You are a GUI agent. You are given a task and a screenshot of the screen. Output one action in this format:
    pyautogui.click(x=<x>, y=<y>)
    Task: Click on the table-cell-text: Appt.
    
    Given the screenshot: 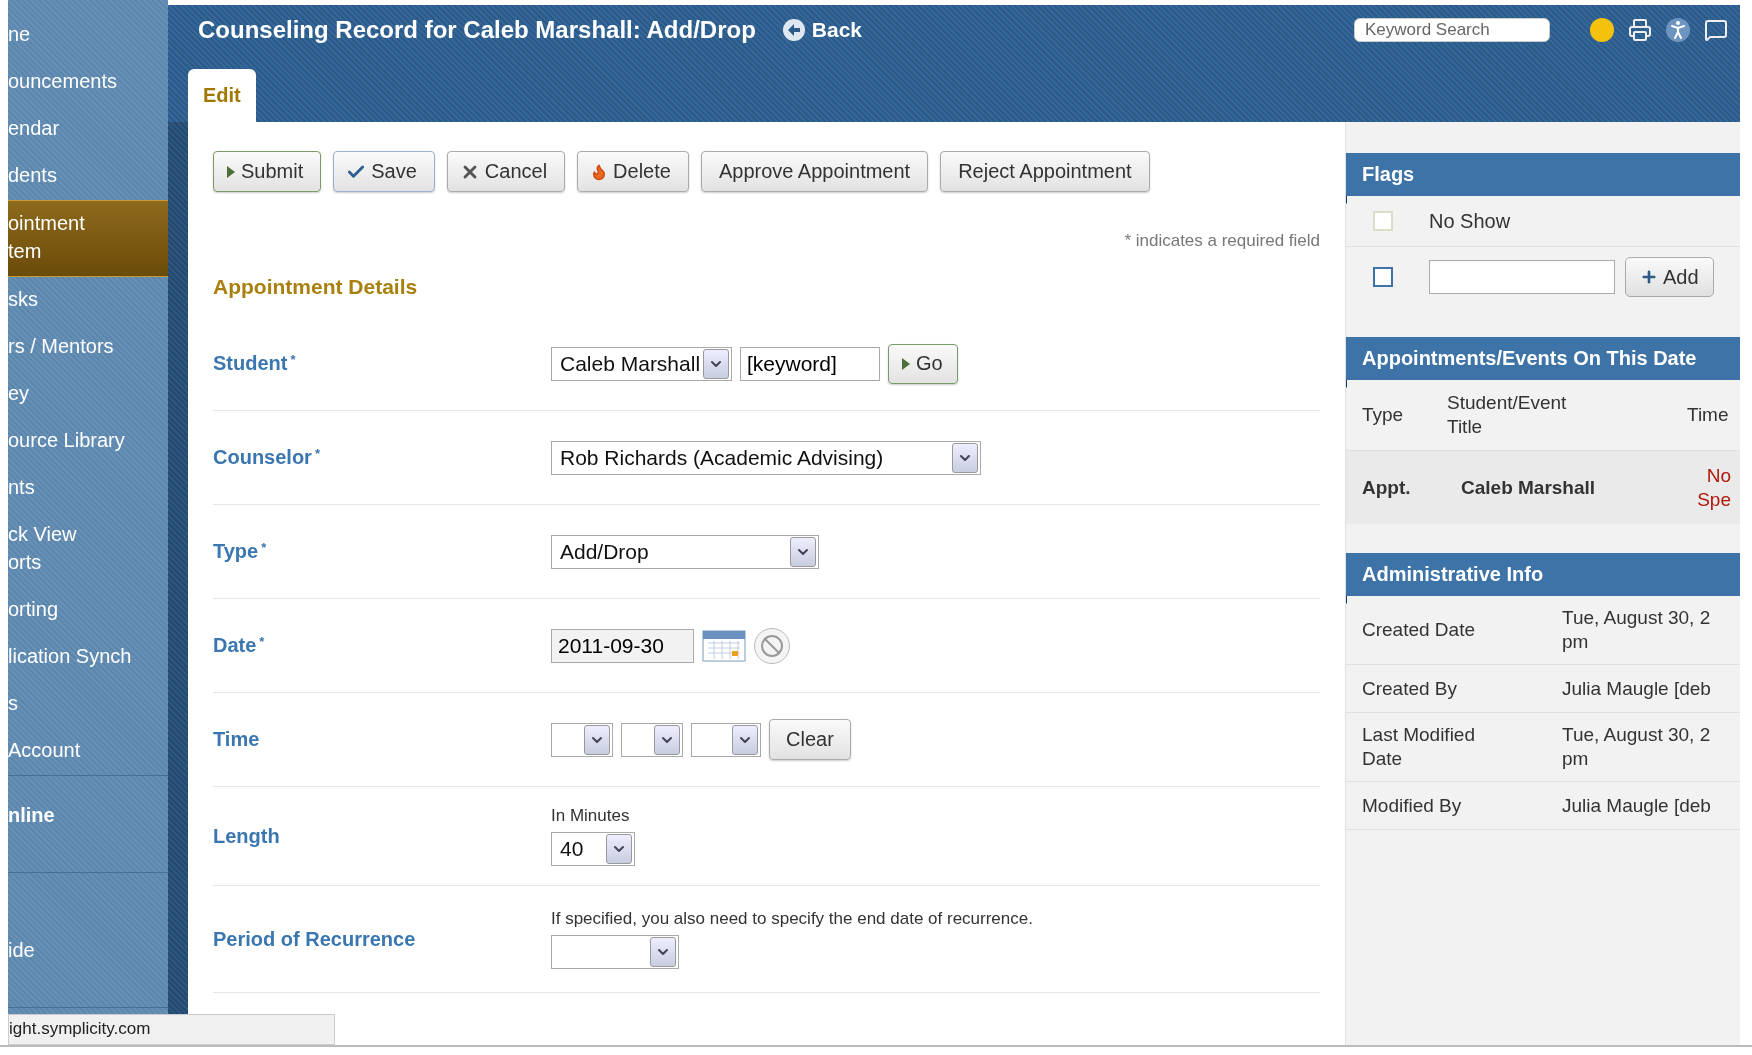 What is the action you would take?
    pyautogui.click(x=1387, y=487)
    